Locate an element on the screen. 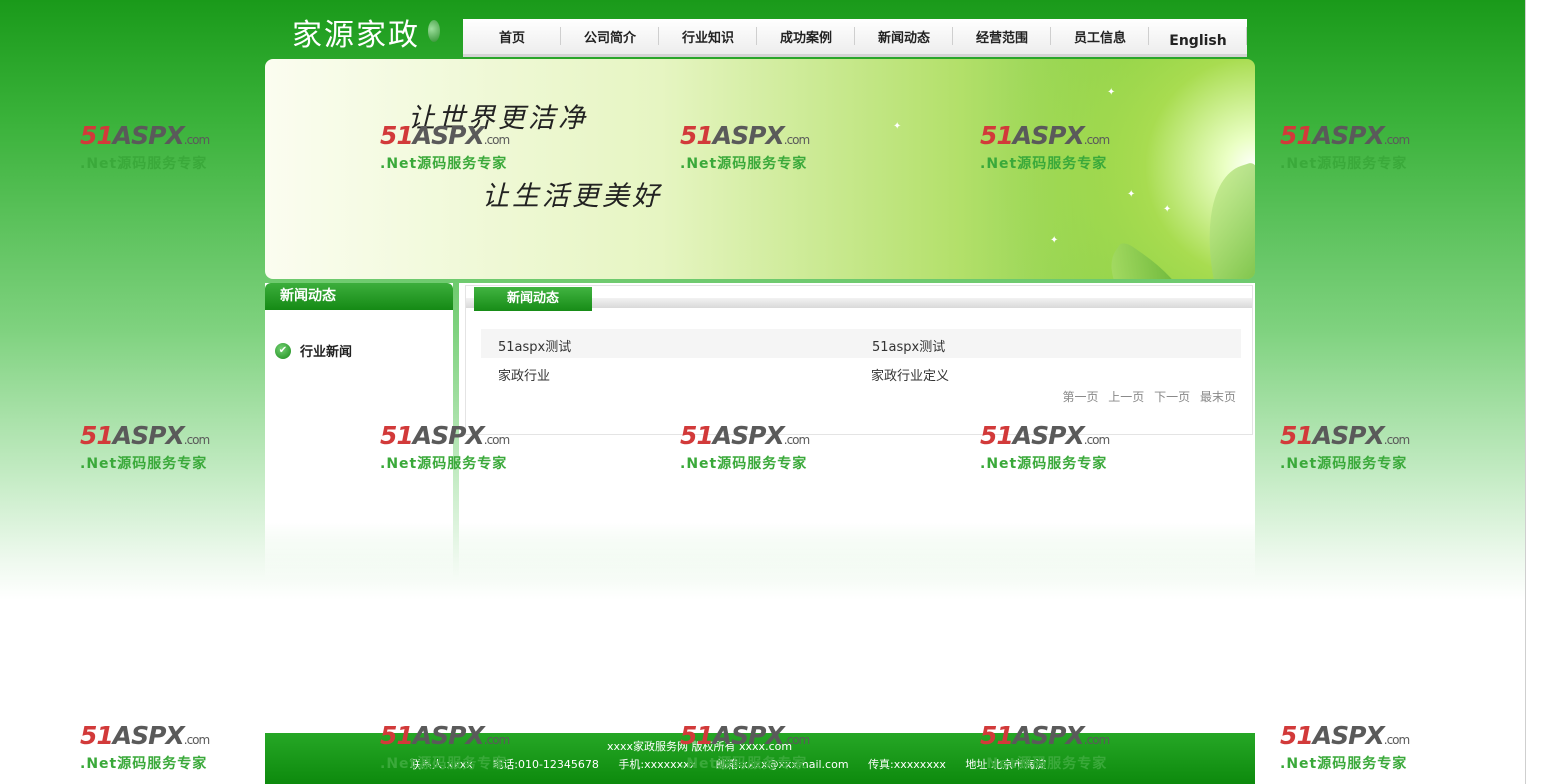 The width and height of the screenshot is (1545, 784). footer-copyright: xxxx家政服务网 版权所有 xxxx.com is located at coordinates (700, 746).